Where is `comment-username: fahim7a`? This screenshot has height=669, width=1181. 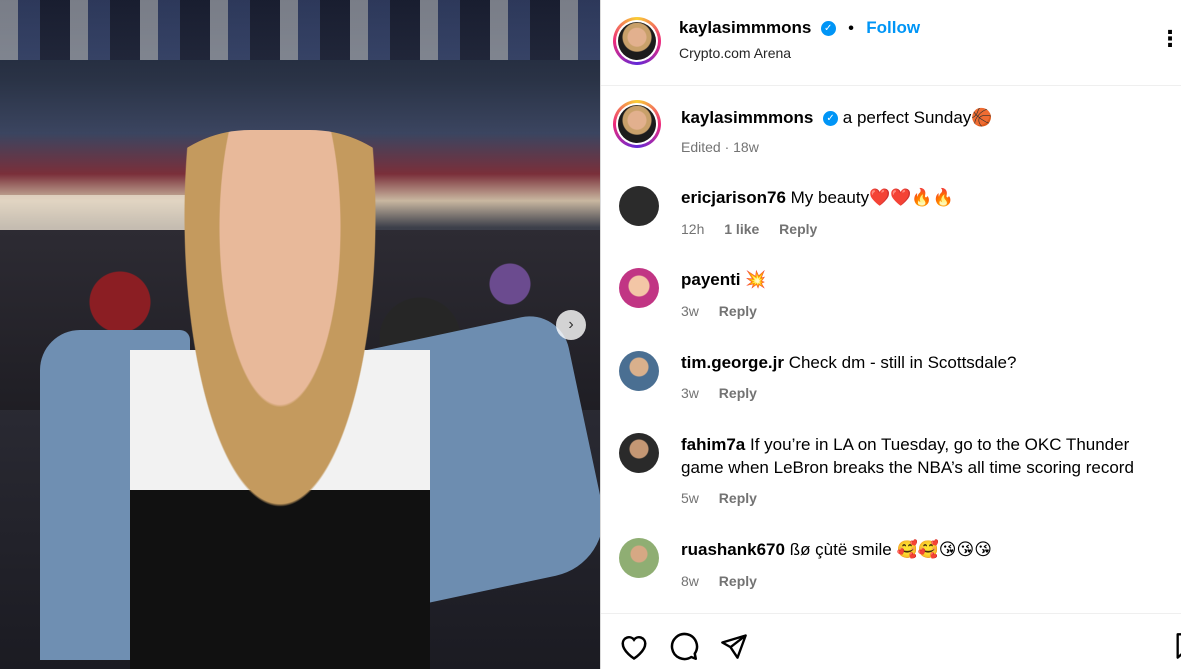 comment-username: fahim7a is located at coordinates (713, 444).